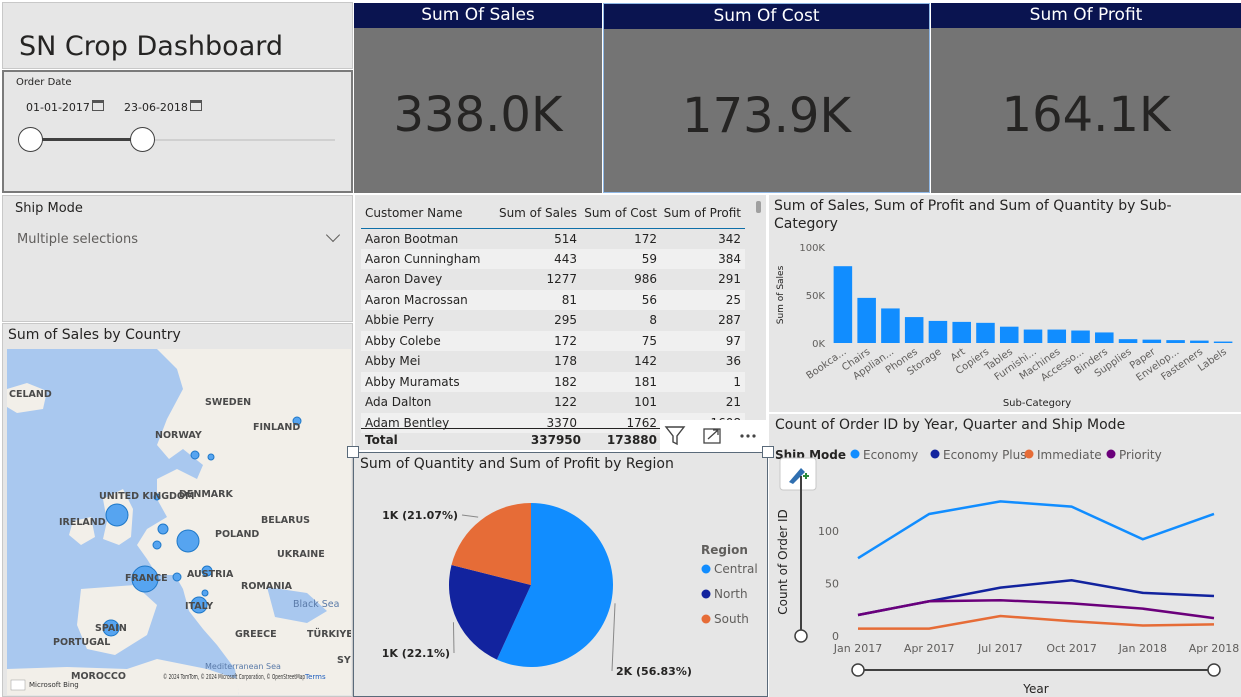 The image size is (1241, 697). I want to click on table-row: Aaron Davey 1277 986 291, so click(553, 279).